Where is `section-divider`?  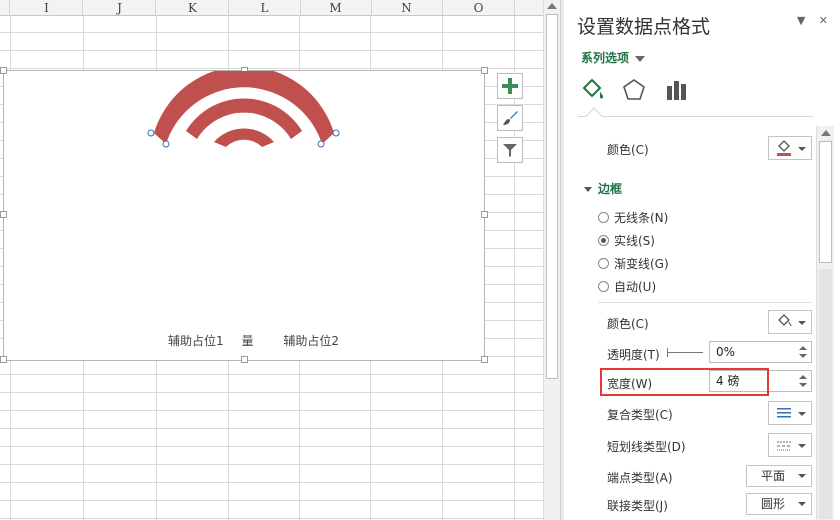 section-divider is located at coordinates (705, 302).